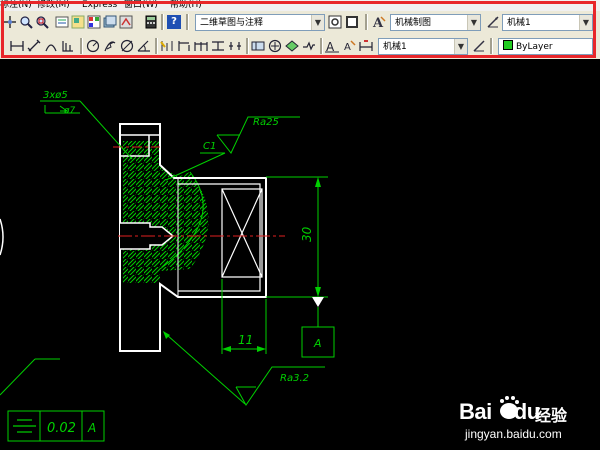 This screenshot has height=450, width=600. I want to click on dimension-11-label: 11, so click(245, 340).